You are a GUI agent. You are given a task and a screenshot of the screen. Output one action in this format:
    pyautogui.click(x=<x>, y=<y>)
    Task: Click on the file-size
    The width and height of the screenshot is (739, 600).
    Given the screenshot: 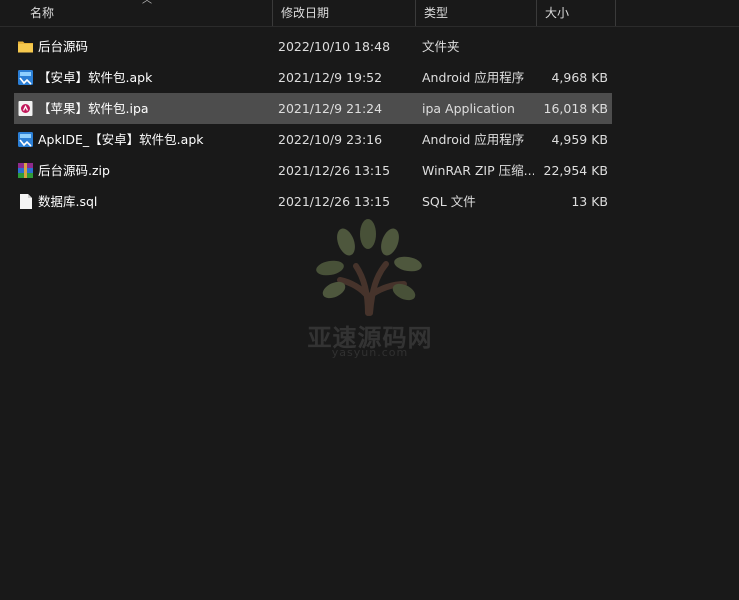 What is the action you would take?
    pyautogui.click(x=571, y=46)
    